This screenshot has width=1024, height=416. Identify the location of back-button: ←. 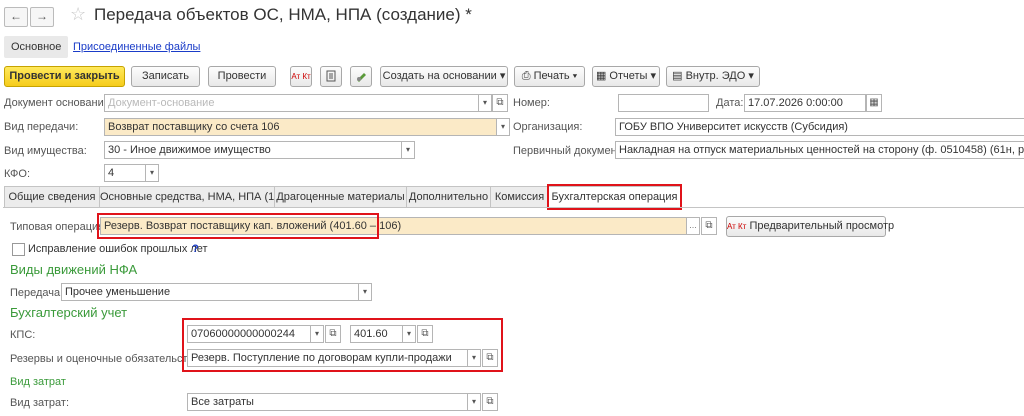
(16, 17).